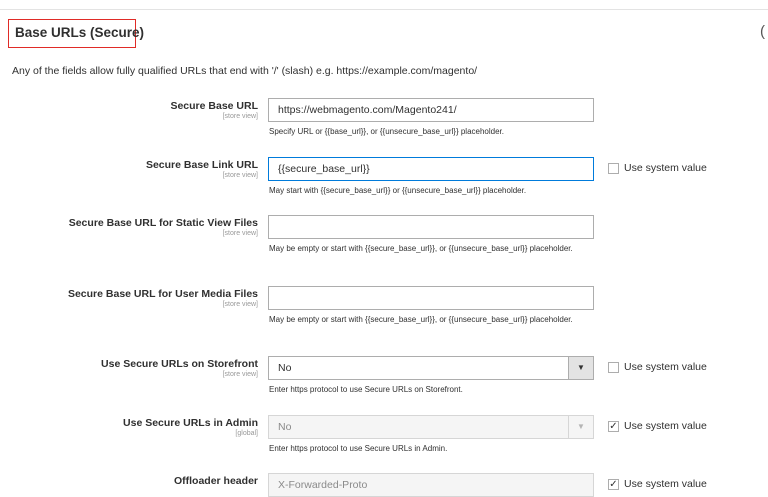 This screenshot has height=497, width=768. Describe the element at coordinates (76, 33) in the screenshot. I see `section-title-base-urls-secure: Base URLs (Secure)` at that location.